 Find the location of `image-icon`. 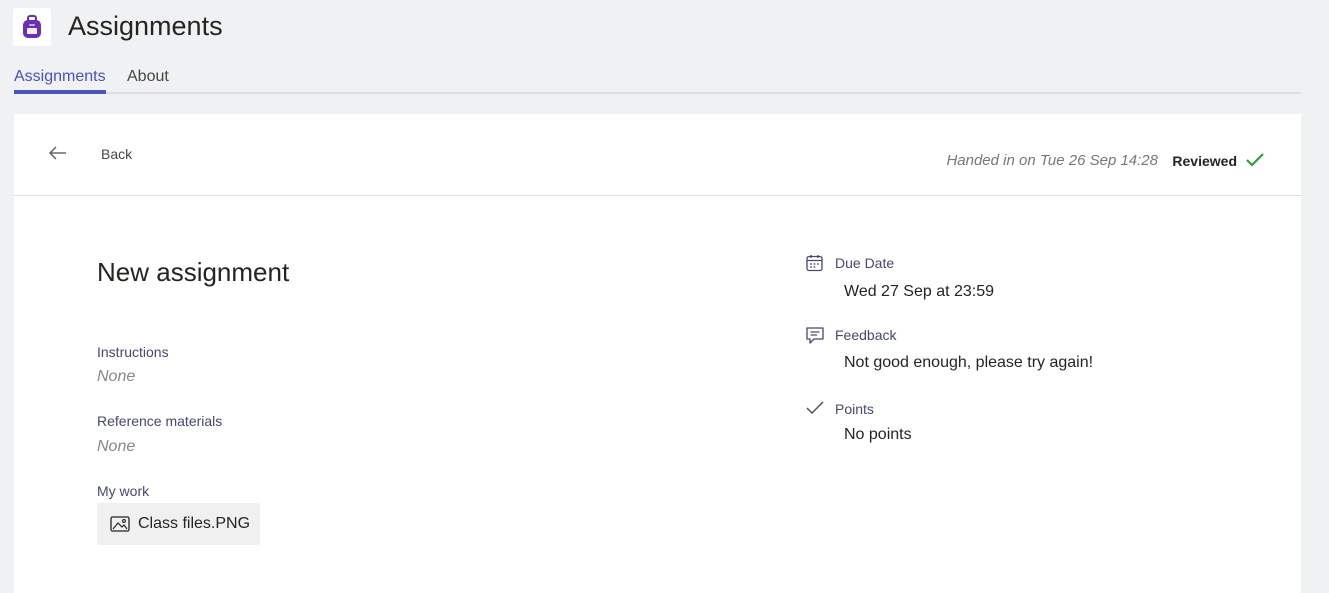

image-icon is located at coordinates (120, 524).